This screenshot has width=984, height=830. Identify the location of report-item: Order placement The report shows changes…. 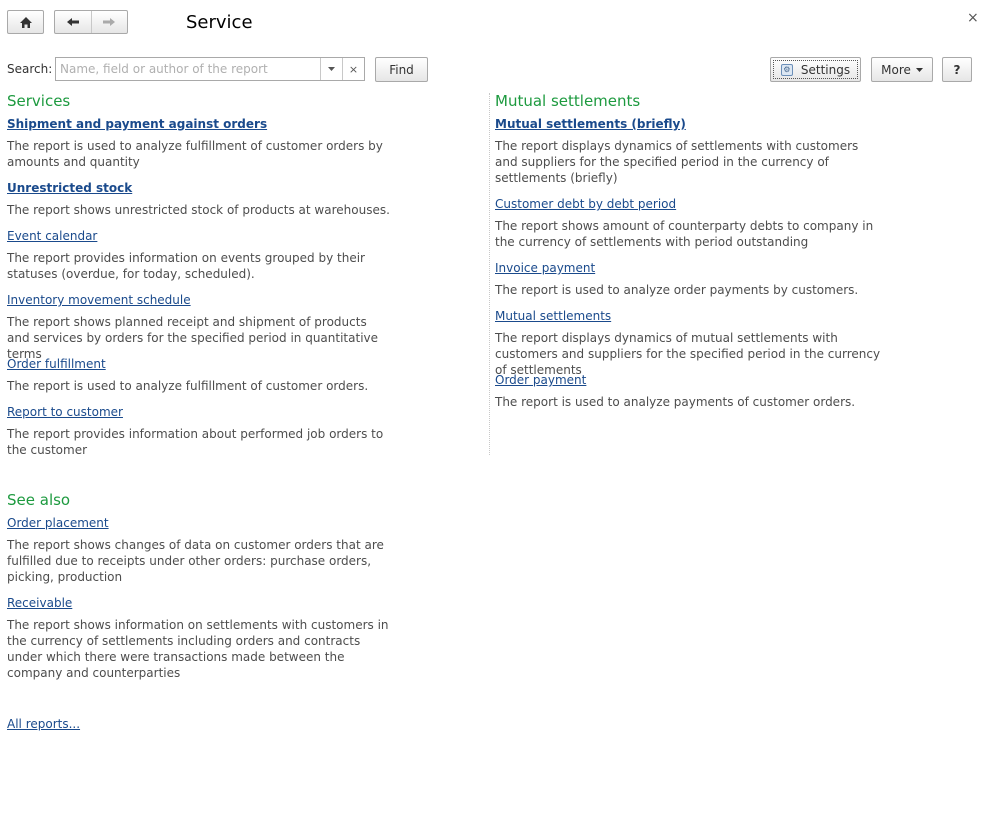
(207, 550).